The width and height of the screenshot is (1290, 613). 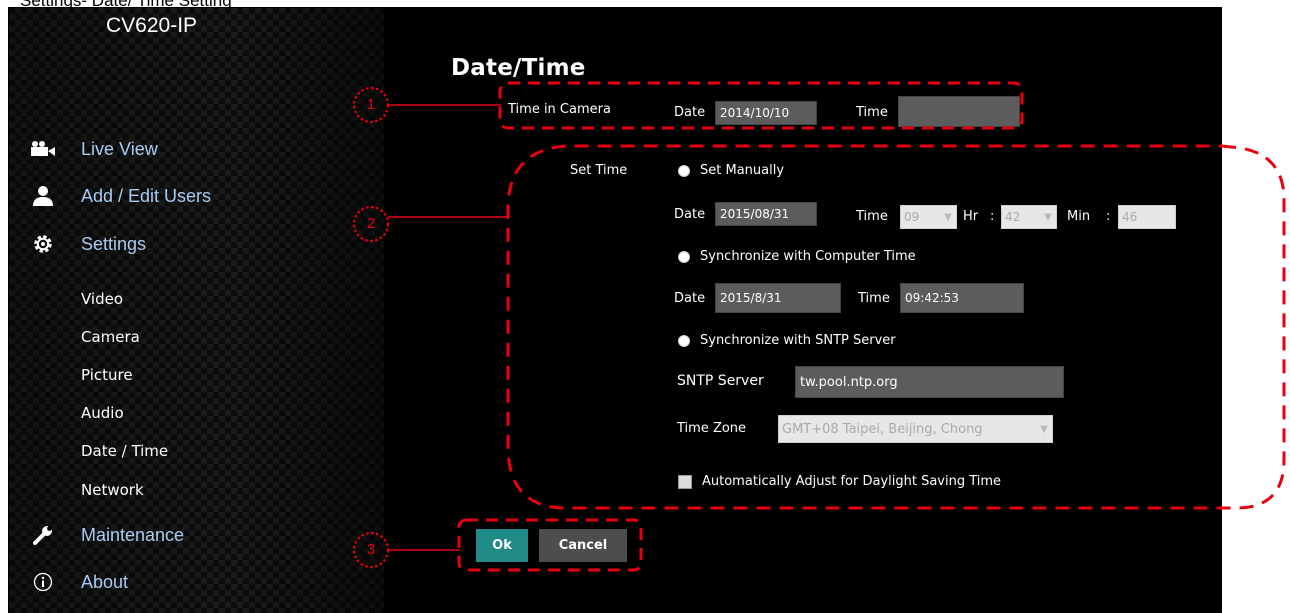 I want to click on sidebar-item-live-view: Live View, so click(x=93, y=149).